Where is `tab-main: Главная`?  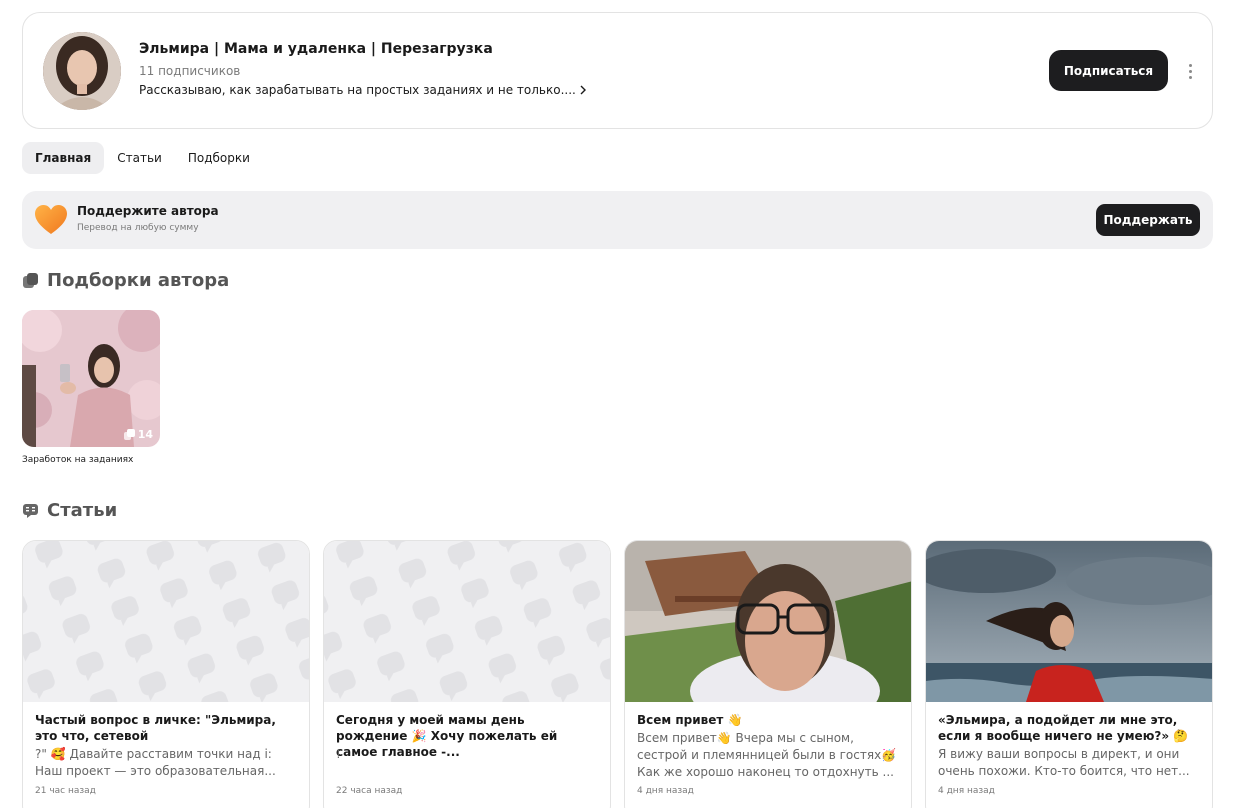
tab-main: Главная is located at coordinates (63, 158).